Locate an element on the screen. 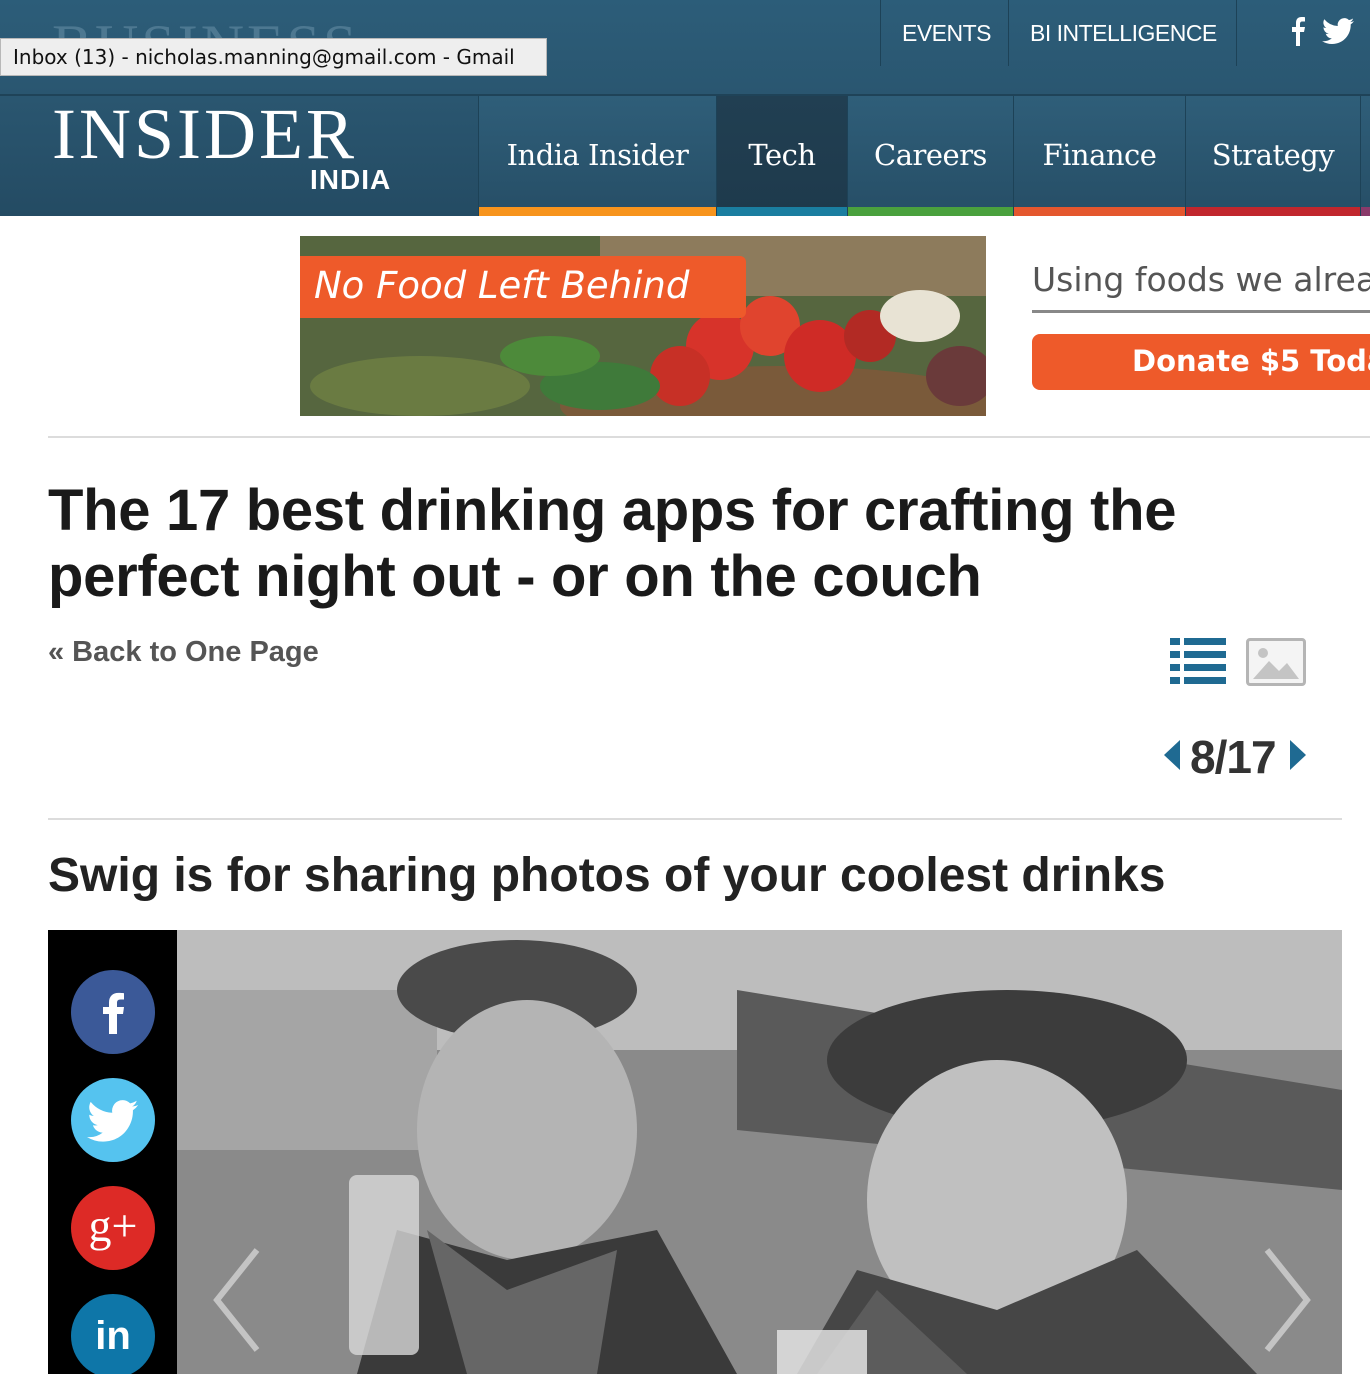 Image resolution: width=1370 pixels, height=1374 pixels. linkedin-glyph: in is located at coordinates (113, 1336).